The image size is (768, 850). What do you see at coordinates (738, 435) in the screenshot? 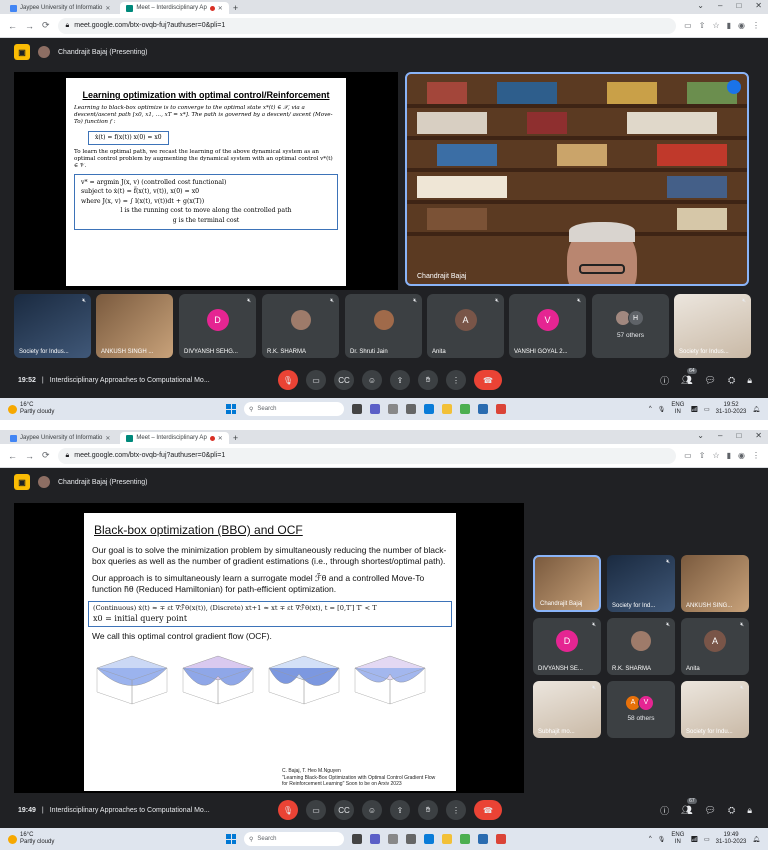
I see `maximize-button: □` at bounding box center [738, 435].